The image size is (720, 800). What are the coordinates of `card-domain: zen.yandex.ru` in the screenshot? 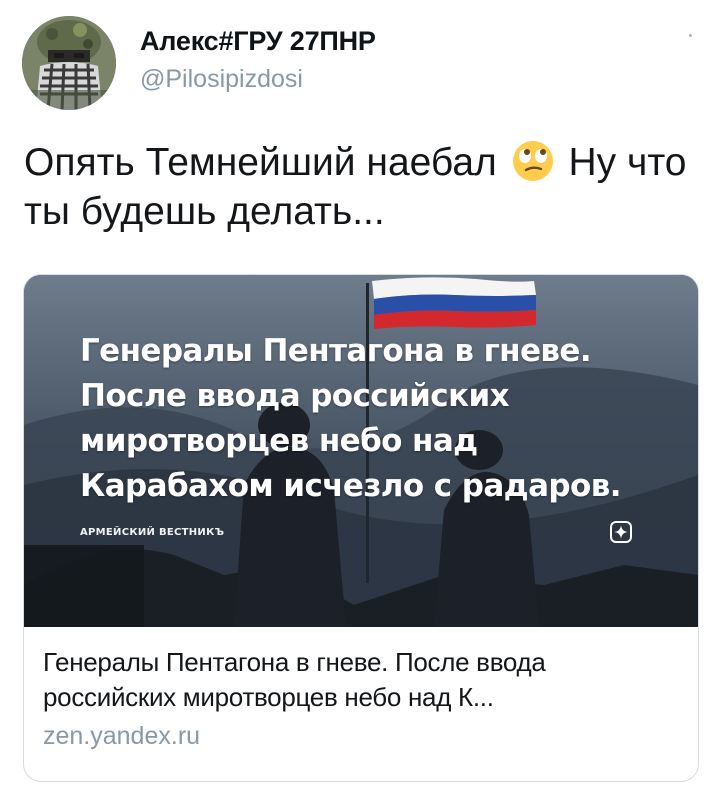 It's located at (363, 736).